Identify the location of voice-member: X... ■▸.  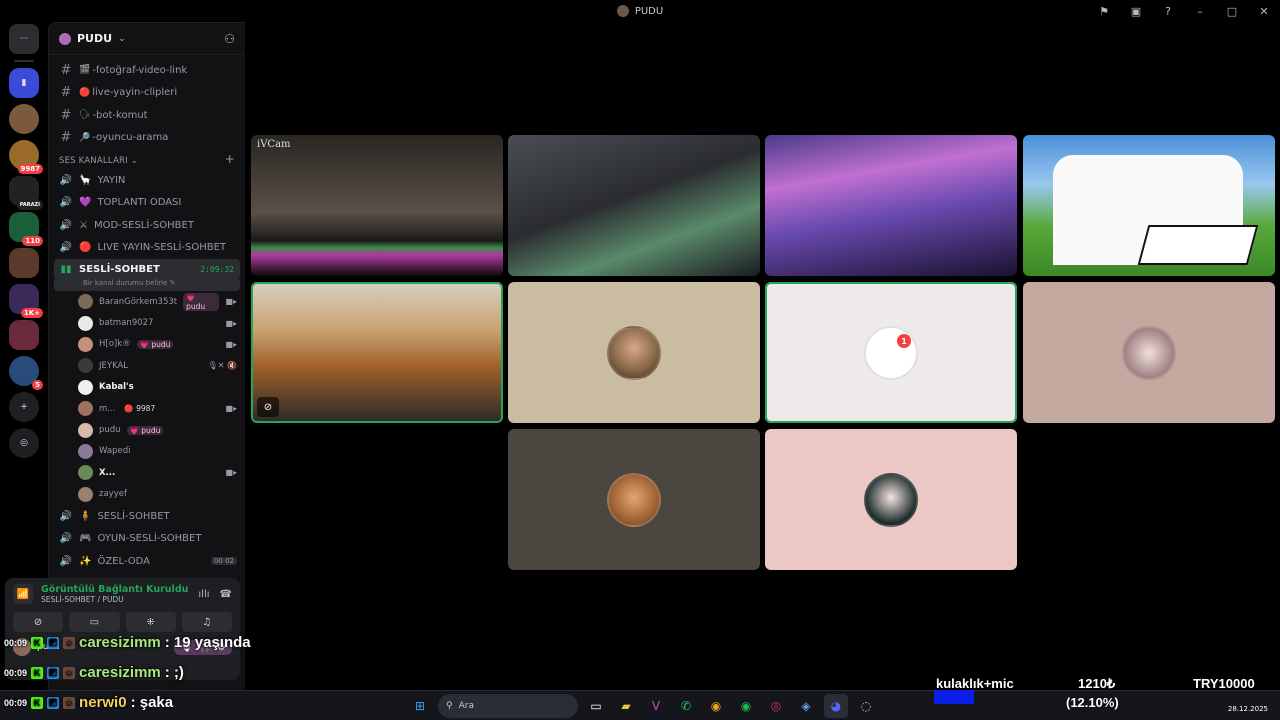
(147, 472).